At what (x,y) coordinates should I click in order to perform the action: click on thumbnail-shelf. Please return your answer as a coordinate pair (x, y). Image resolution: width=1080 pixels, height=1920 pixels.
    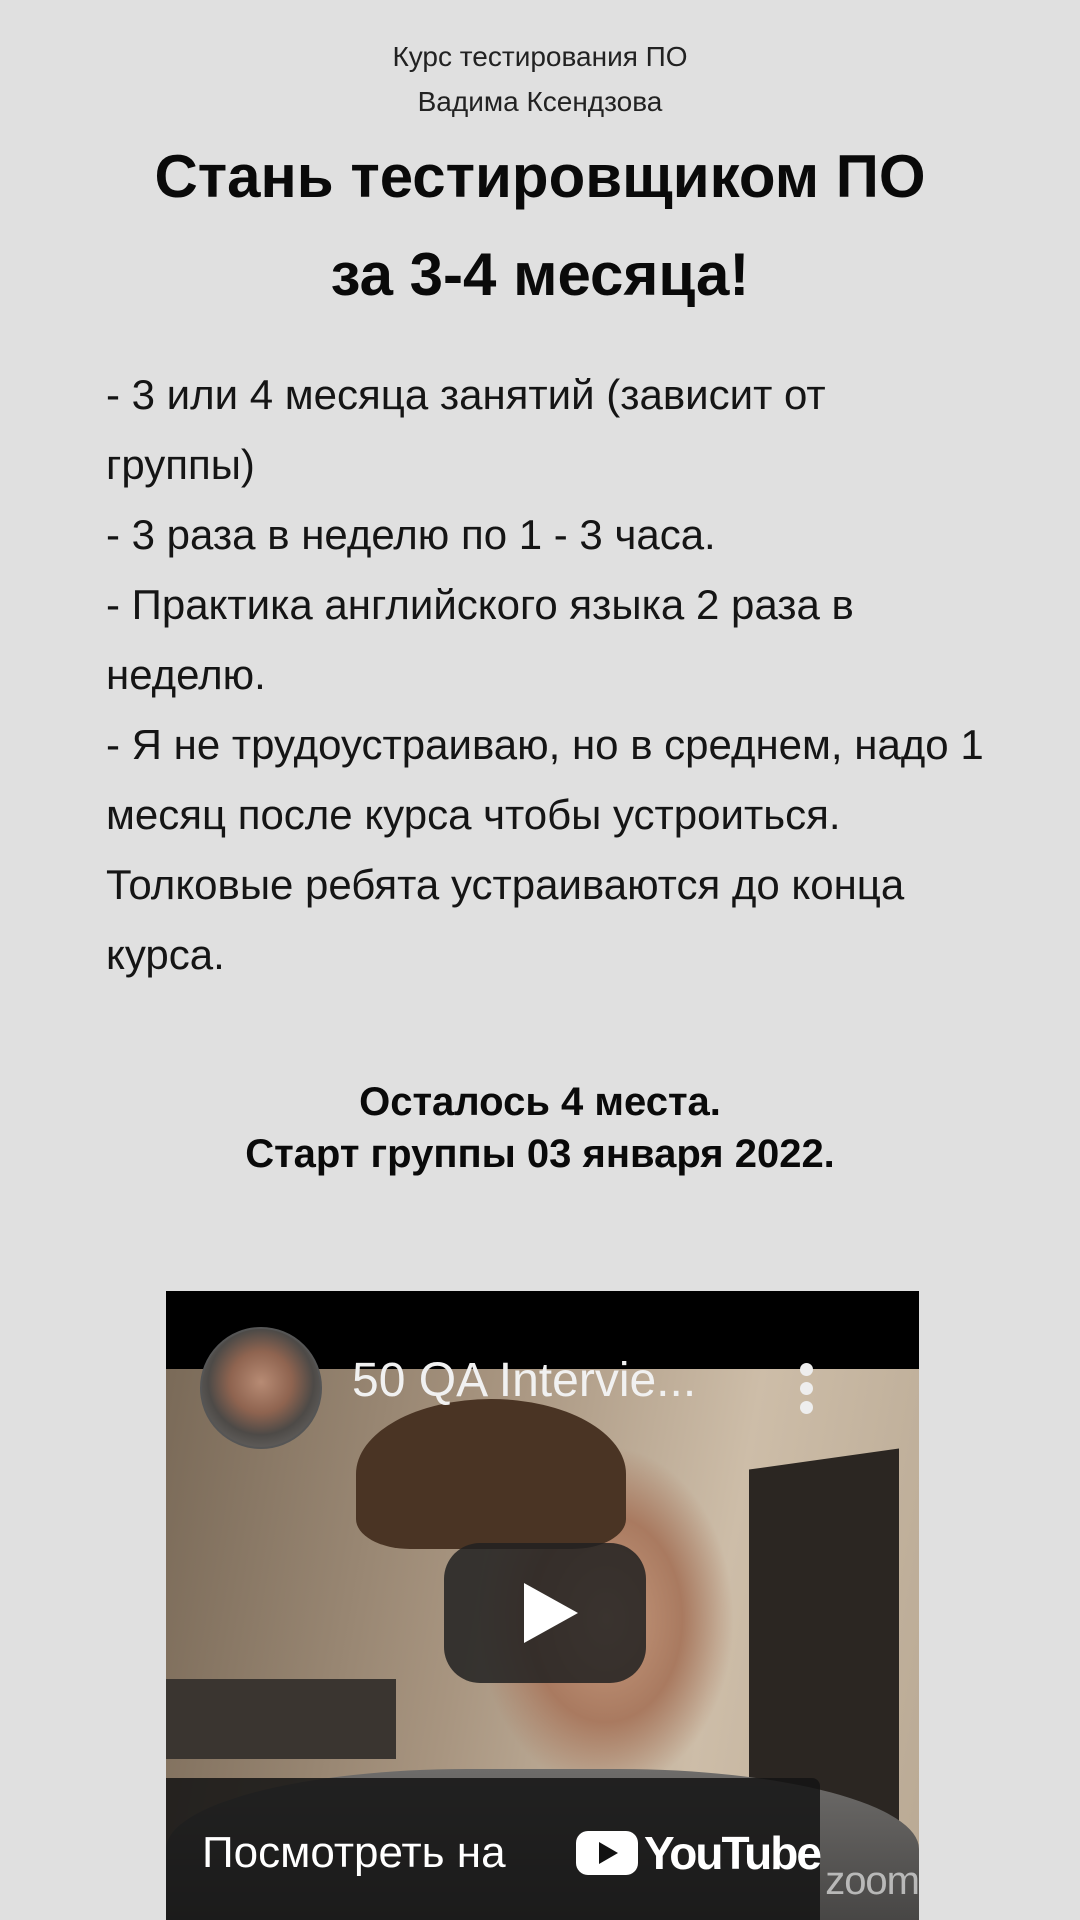
    Looking at the image, I should click on (281, 1719).